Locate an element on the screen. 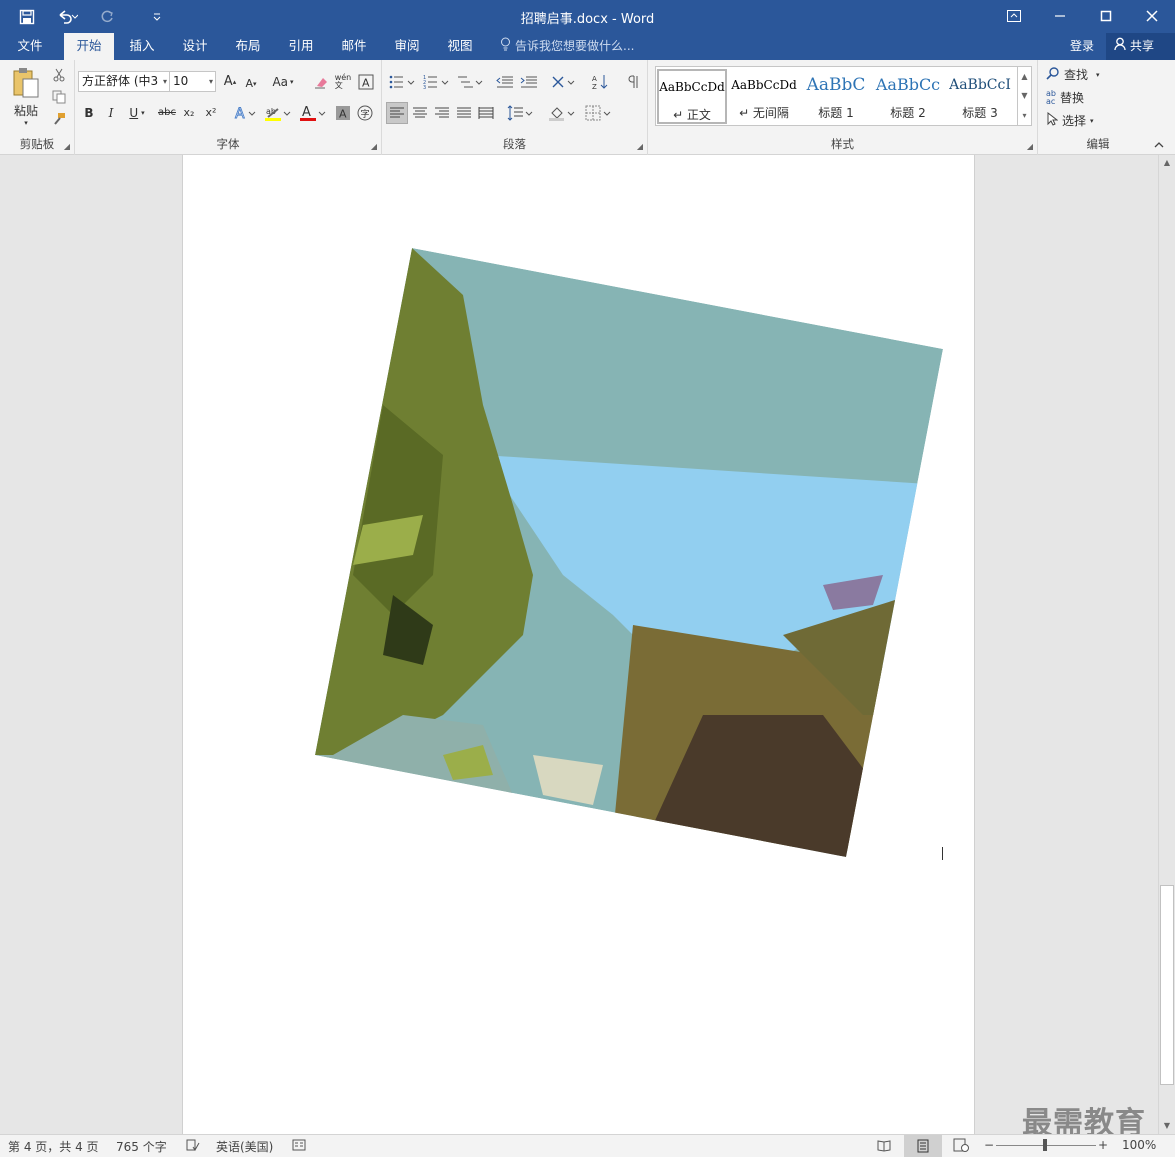 The height and width of the screenshot is (1157, 1175). enclose-characters-icon: 字 is located at coordinates (365, 112).